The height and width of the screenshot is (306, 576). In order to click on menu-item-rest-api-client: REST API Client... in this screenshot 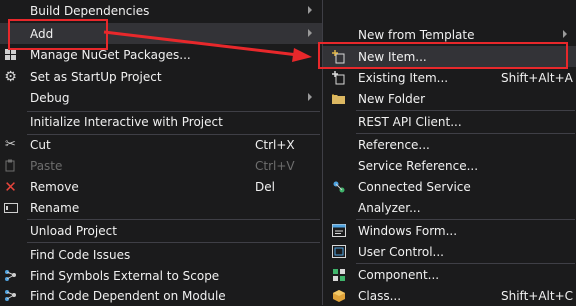, I will do `click(449, 121)`.